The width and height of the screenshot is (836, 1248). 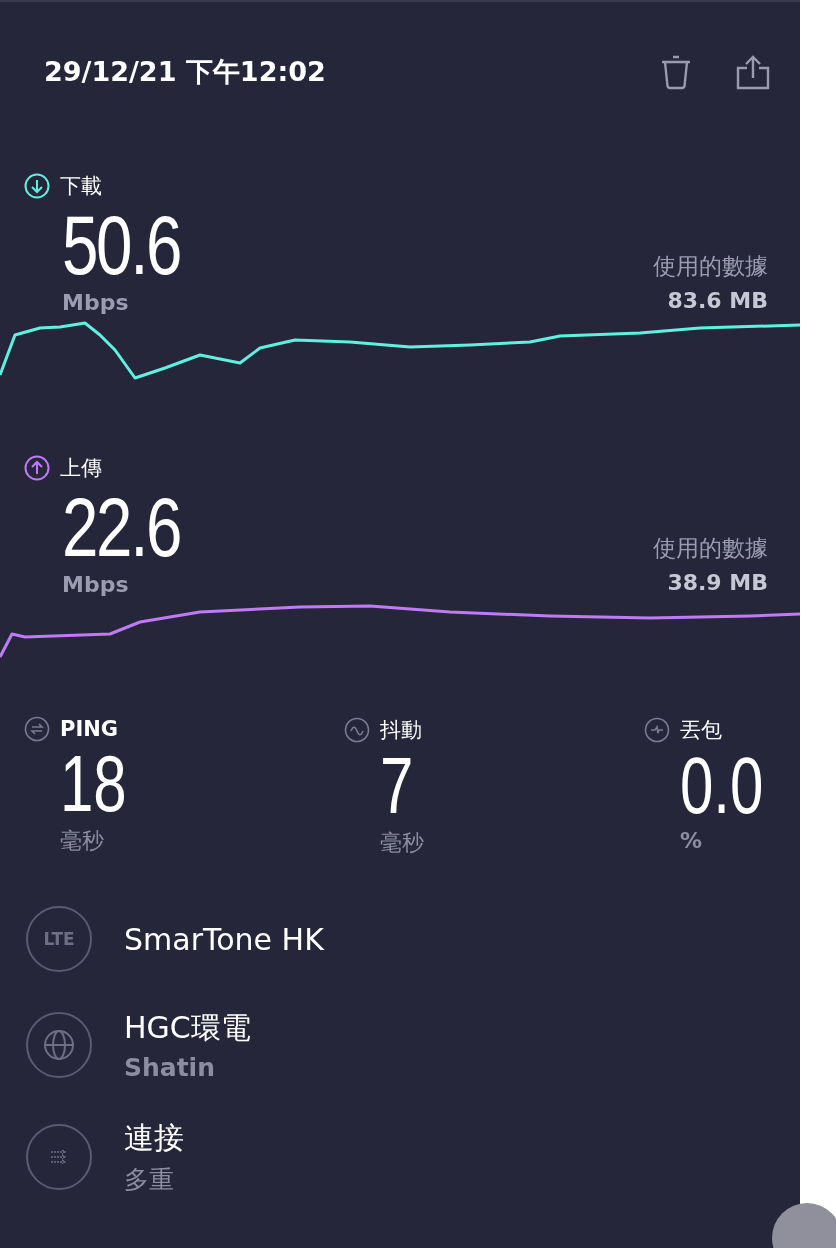 What do you see at coordinates (59, 1045) in the screenshot?
I see `globe-icon` at bounding box center [59, 1045].